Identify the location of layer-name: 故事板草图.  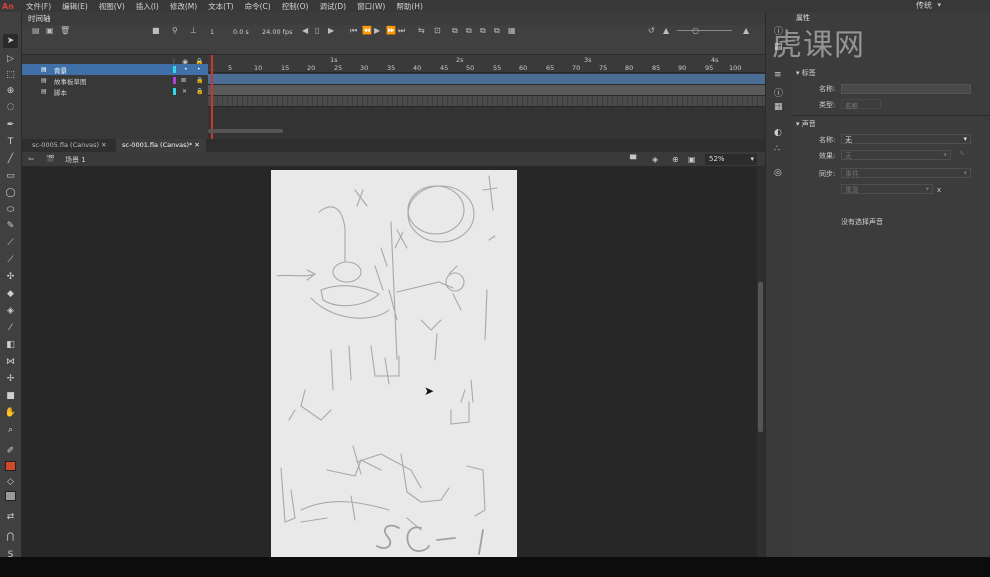
(70, 81).